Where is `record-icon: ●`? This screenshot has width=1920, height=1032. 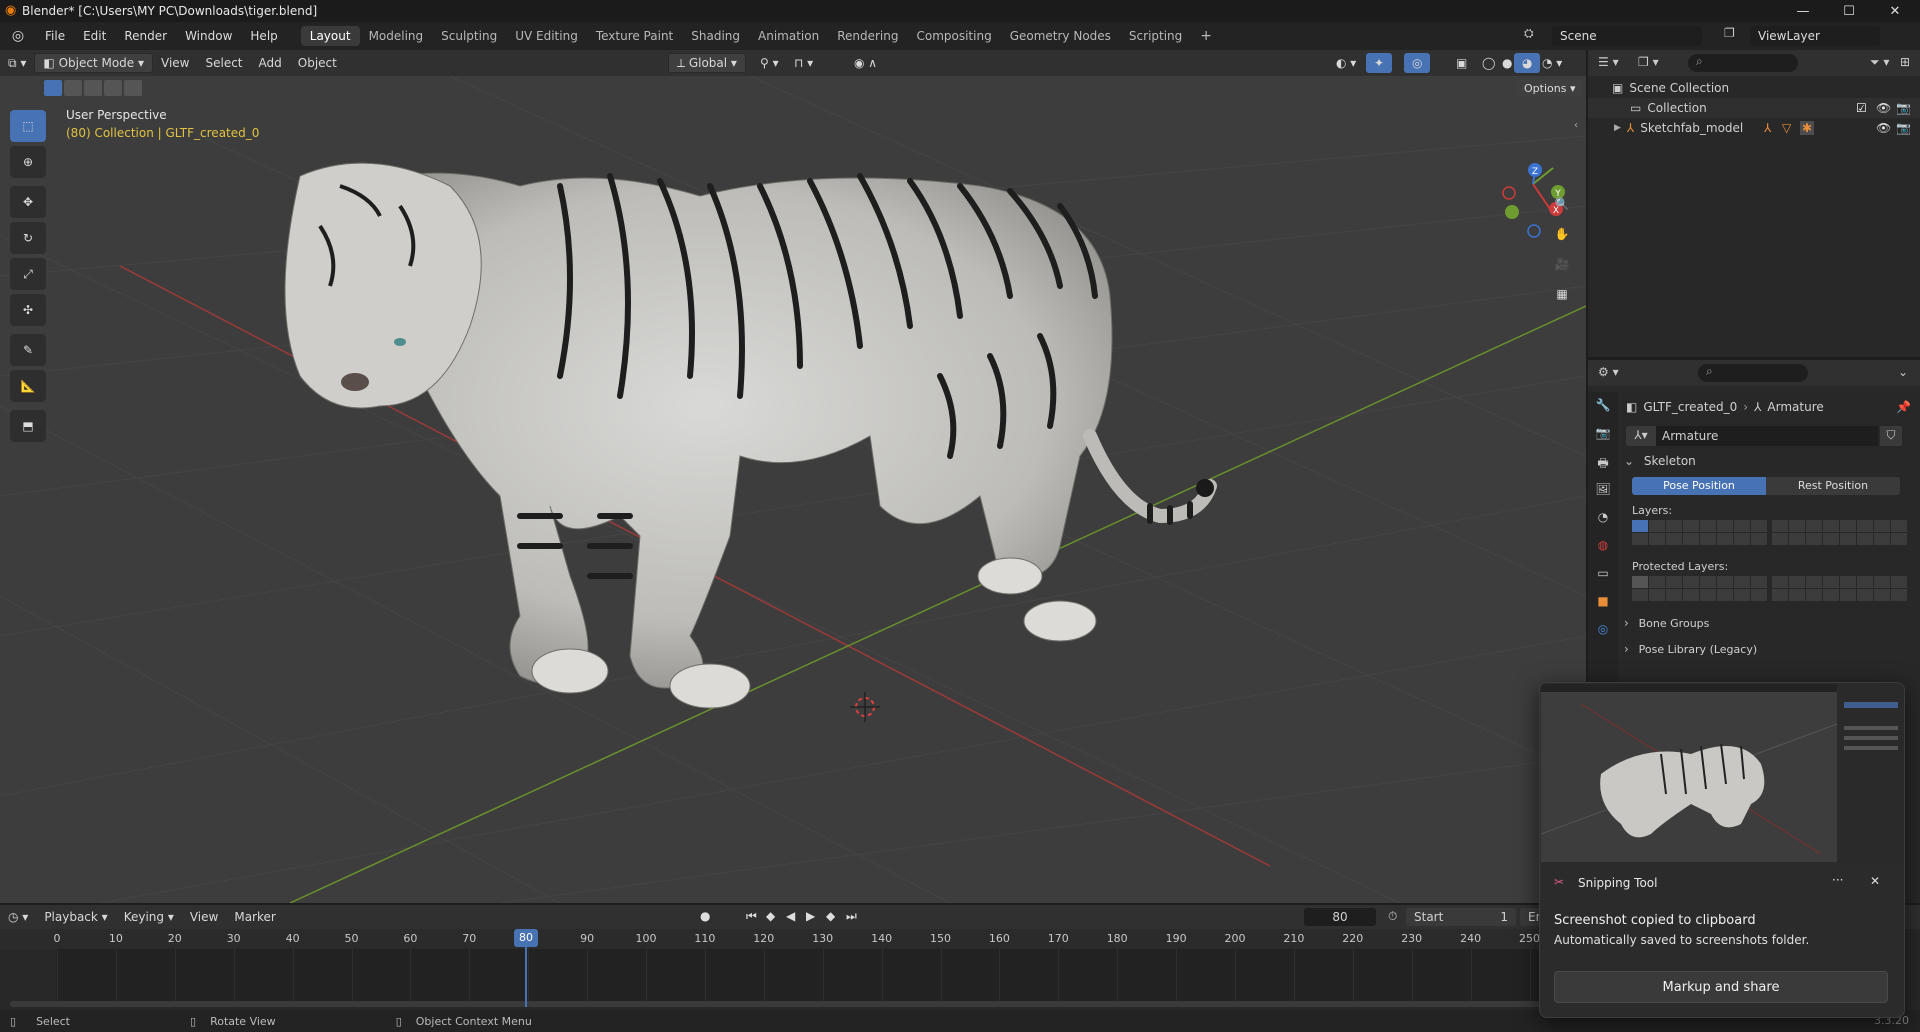
record-icon: ● is located at coordinates (705, 916).